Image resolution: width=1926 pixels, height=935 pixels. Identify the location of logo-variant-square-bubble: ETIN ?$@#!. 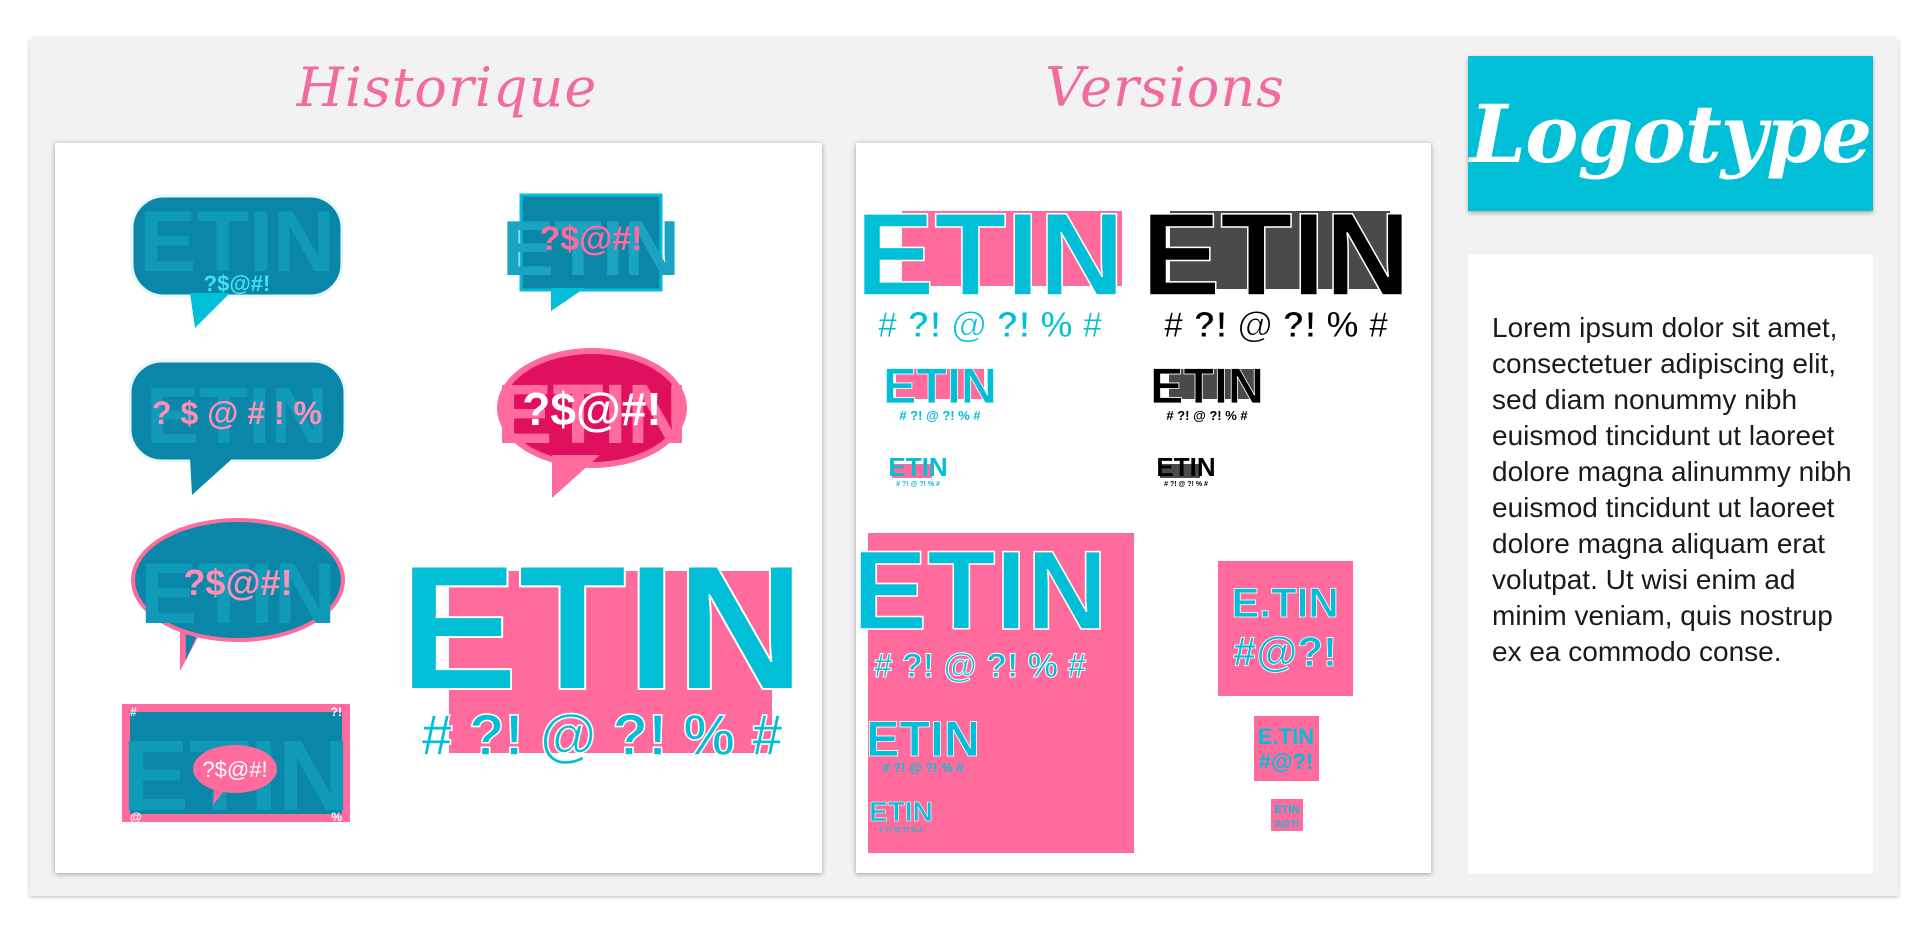
(591, 252).